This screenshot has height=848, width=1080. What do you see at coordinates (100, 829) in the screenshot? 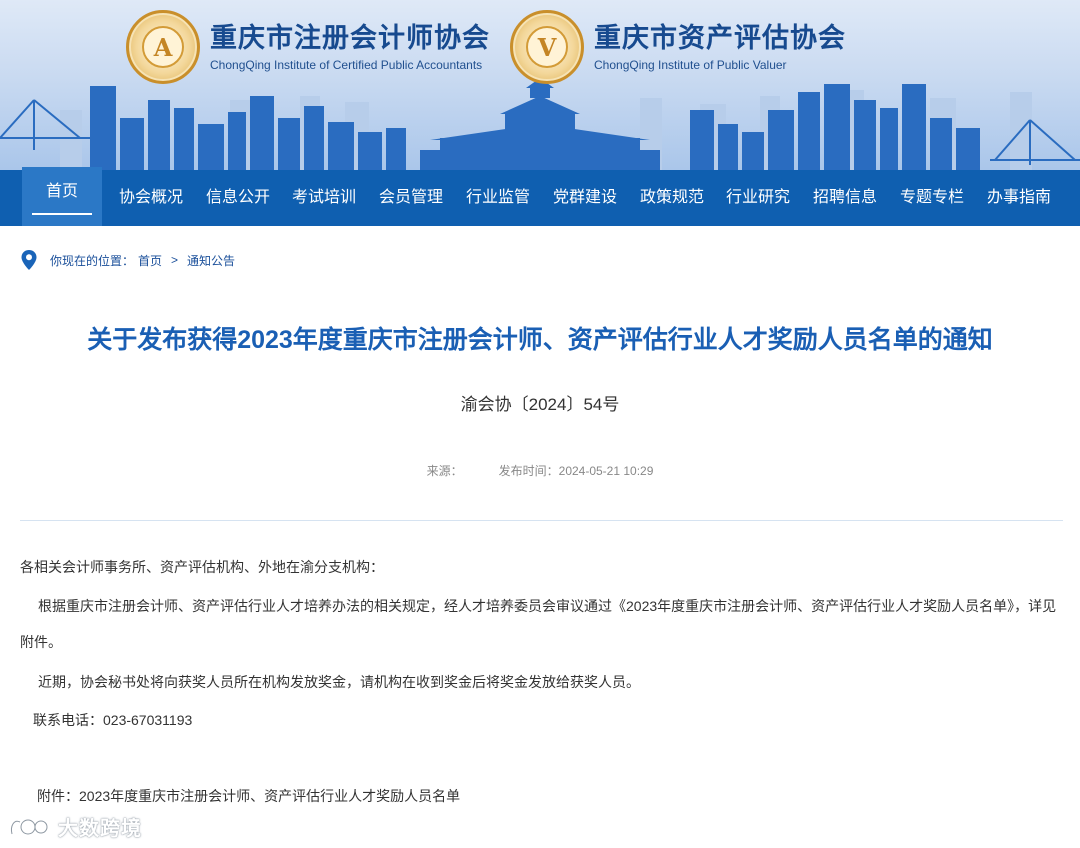
I see `watermark-text: 大数跨境` at bounding box center [100, 829].